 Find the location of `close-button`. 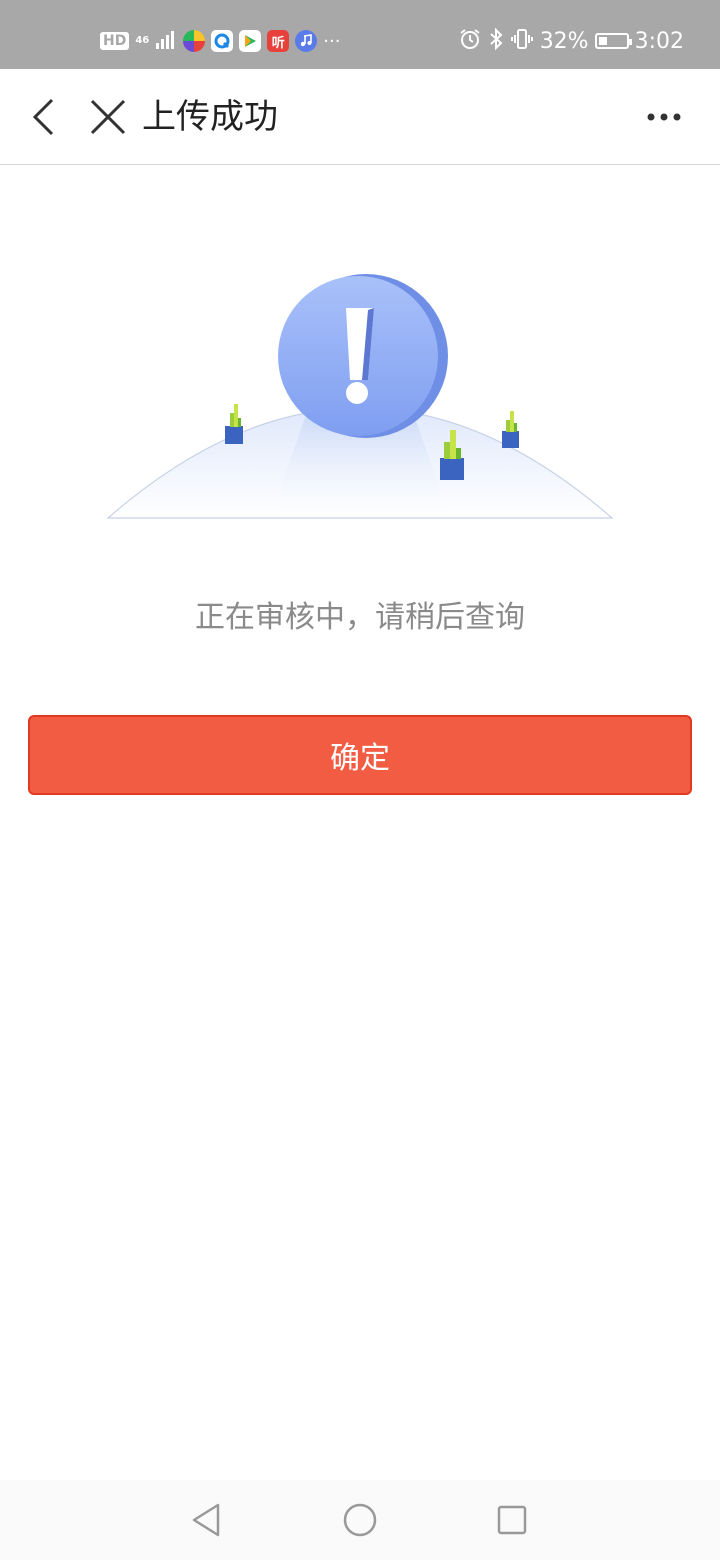

close-button is located at coordinates (108, 117).